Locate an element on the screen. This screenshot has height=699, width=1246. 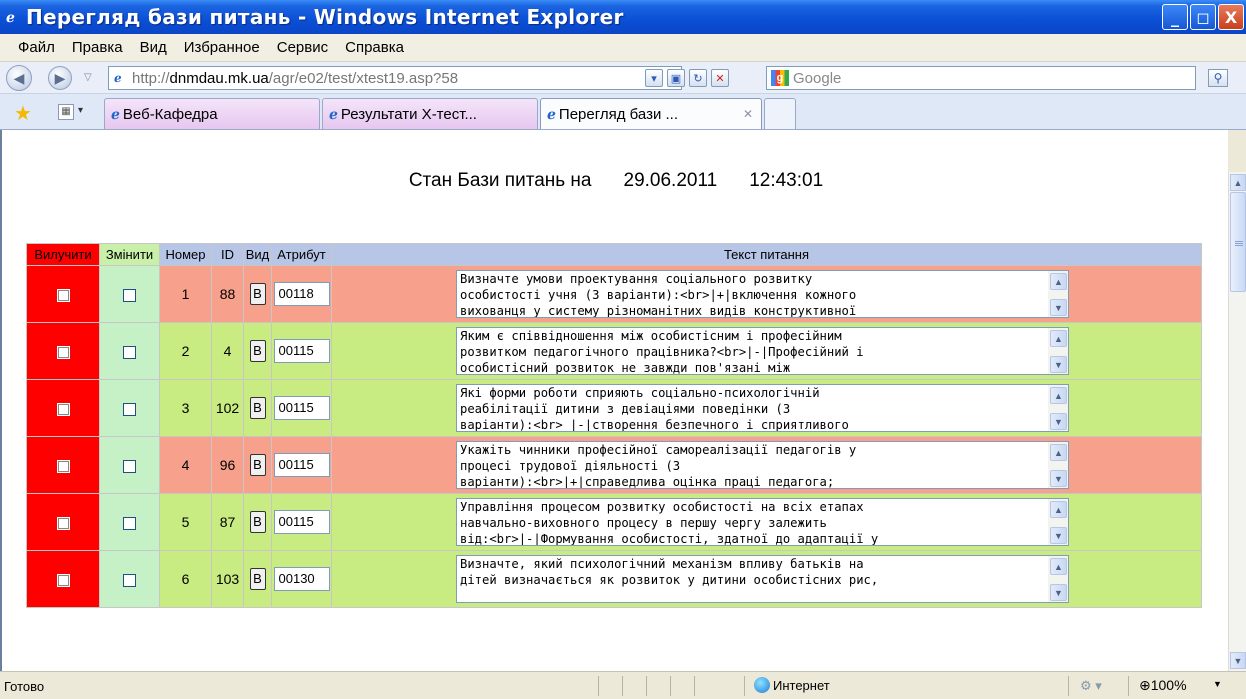
stop-icon: ✕ is located at coordinates (720, 78).